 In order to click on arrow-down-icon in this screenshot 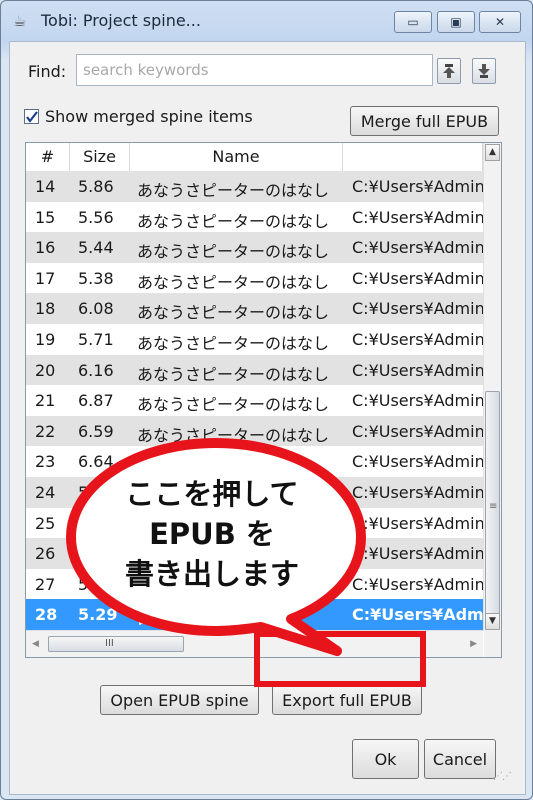, I will do `click(484, 71)`.